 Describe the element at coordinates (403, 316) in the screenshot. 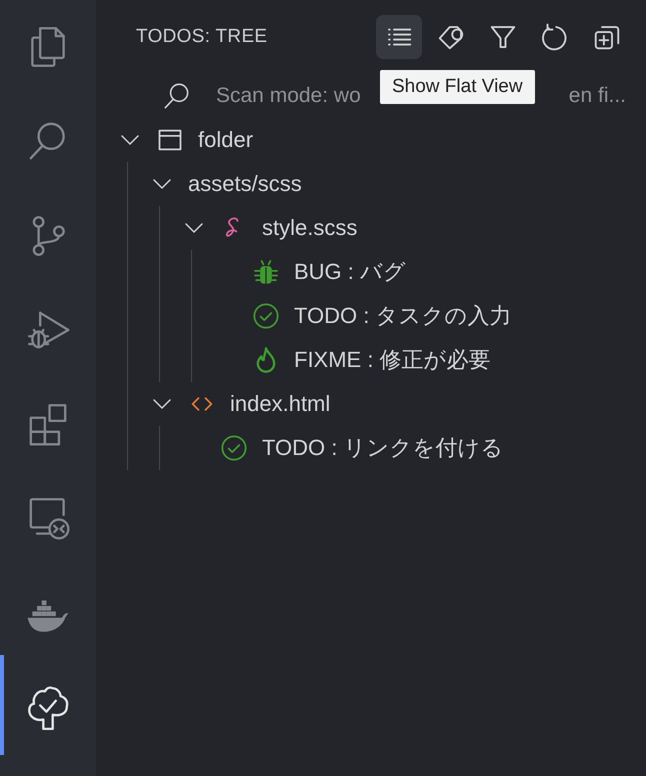

I see `todo-item: TODO : タスクの入力` at that location.